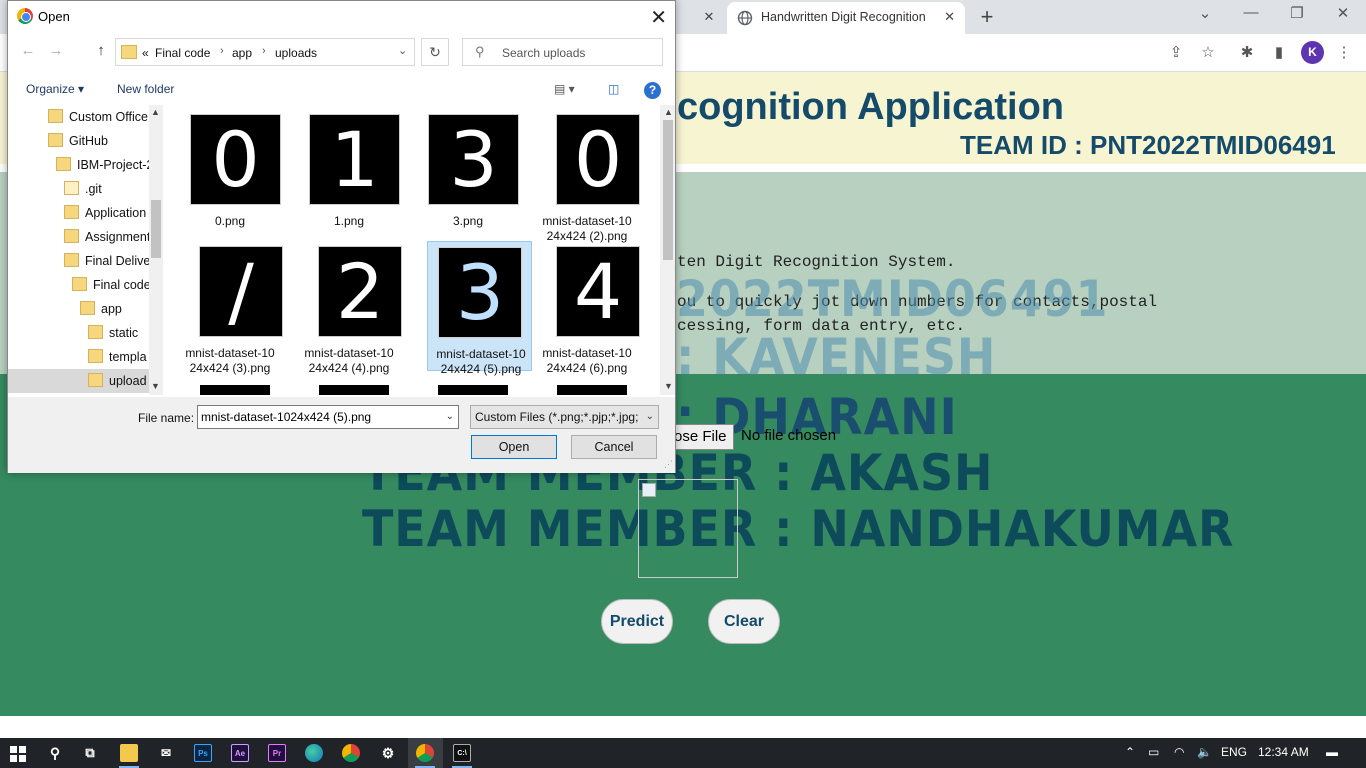 Image resolution: width=1366 pixels, height=768 pixels. Describe the element at coordinates (18, 754) in the screenshot. I see `windows-start-icon` at that location.